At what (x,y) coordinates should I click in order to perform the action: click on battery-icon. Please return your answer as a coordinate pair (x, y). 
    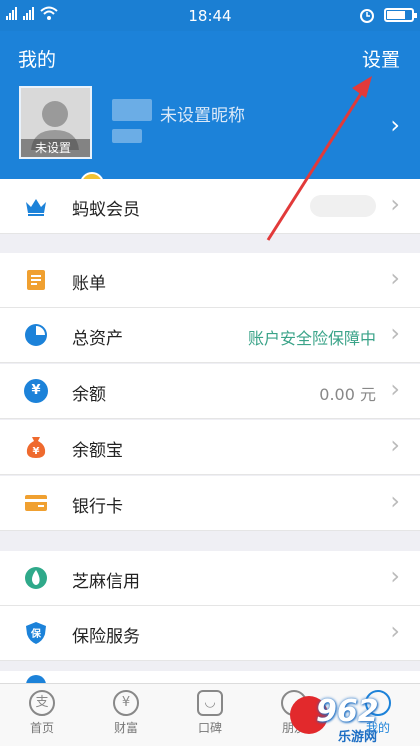
    Looking at the image, I should click on (400, 15).